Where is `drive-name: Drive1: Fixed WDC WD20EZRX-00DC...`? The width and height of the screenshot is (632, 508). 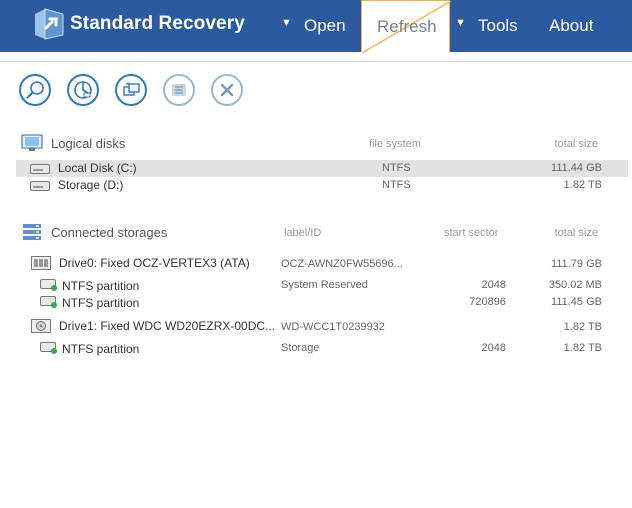
drive-name: Drive1: Fixed WDC WD20EZRX-00DC... is located at coordinates (167, 326).